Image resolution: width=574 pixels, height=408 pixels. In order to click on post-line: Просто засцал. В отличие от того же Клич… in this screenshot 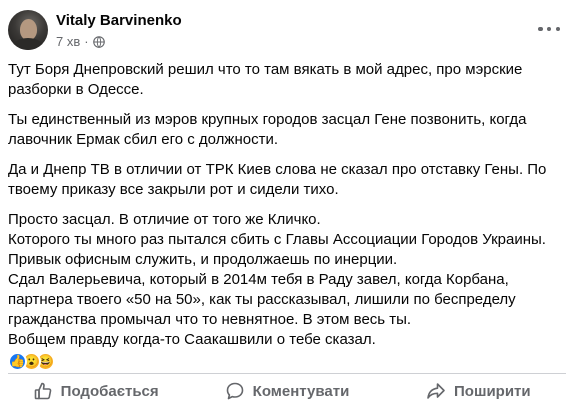, I will do `click(164, 219)`.